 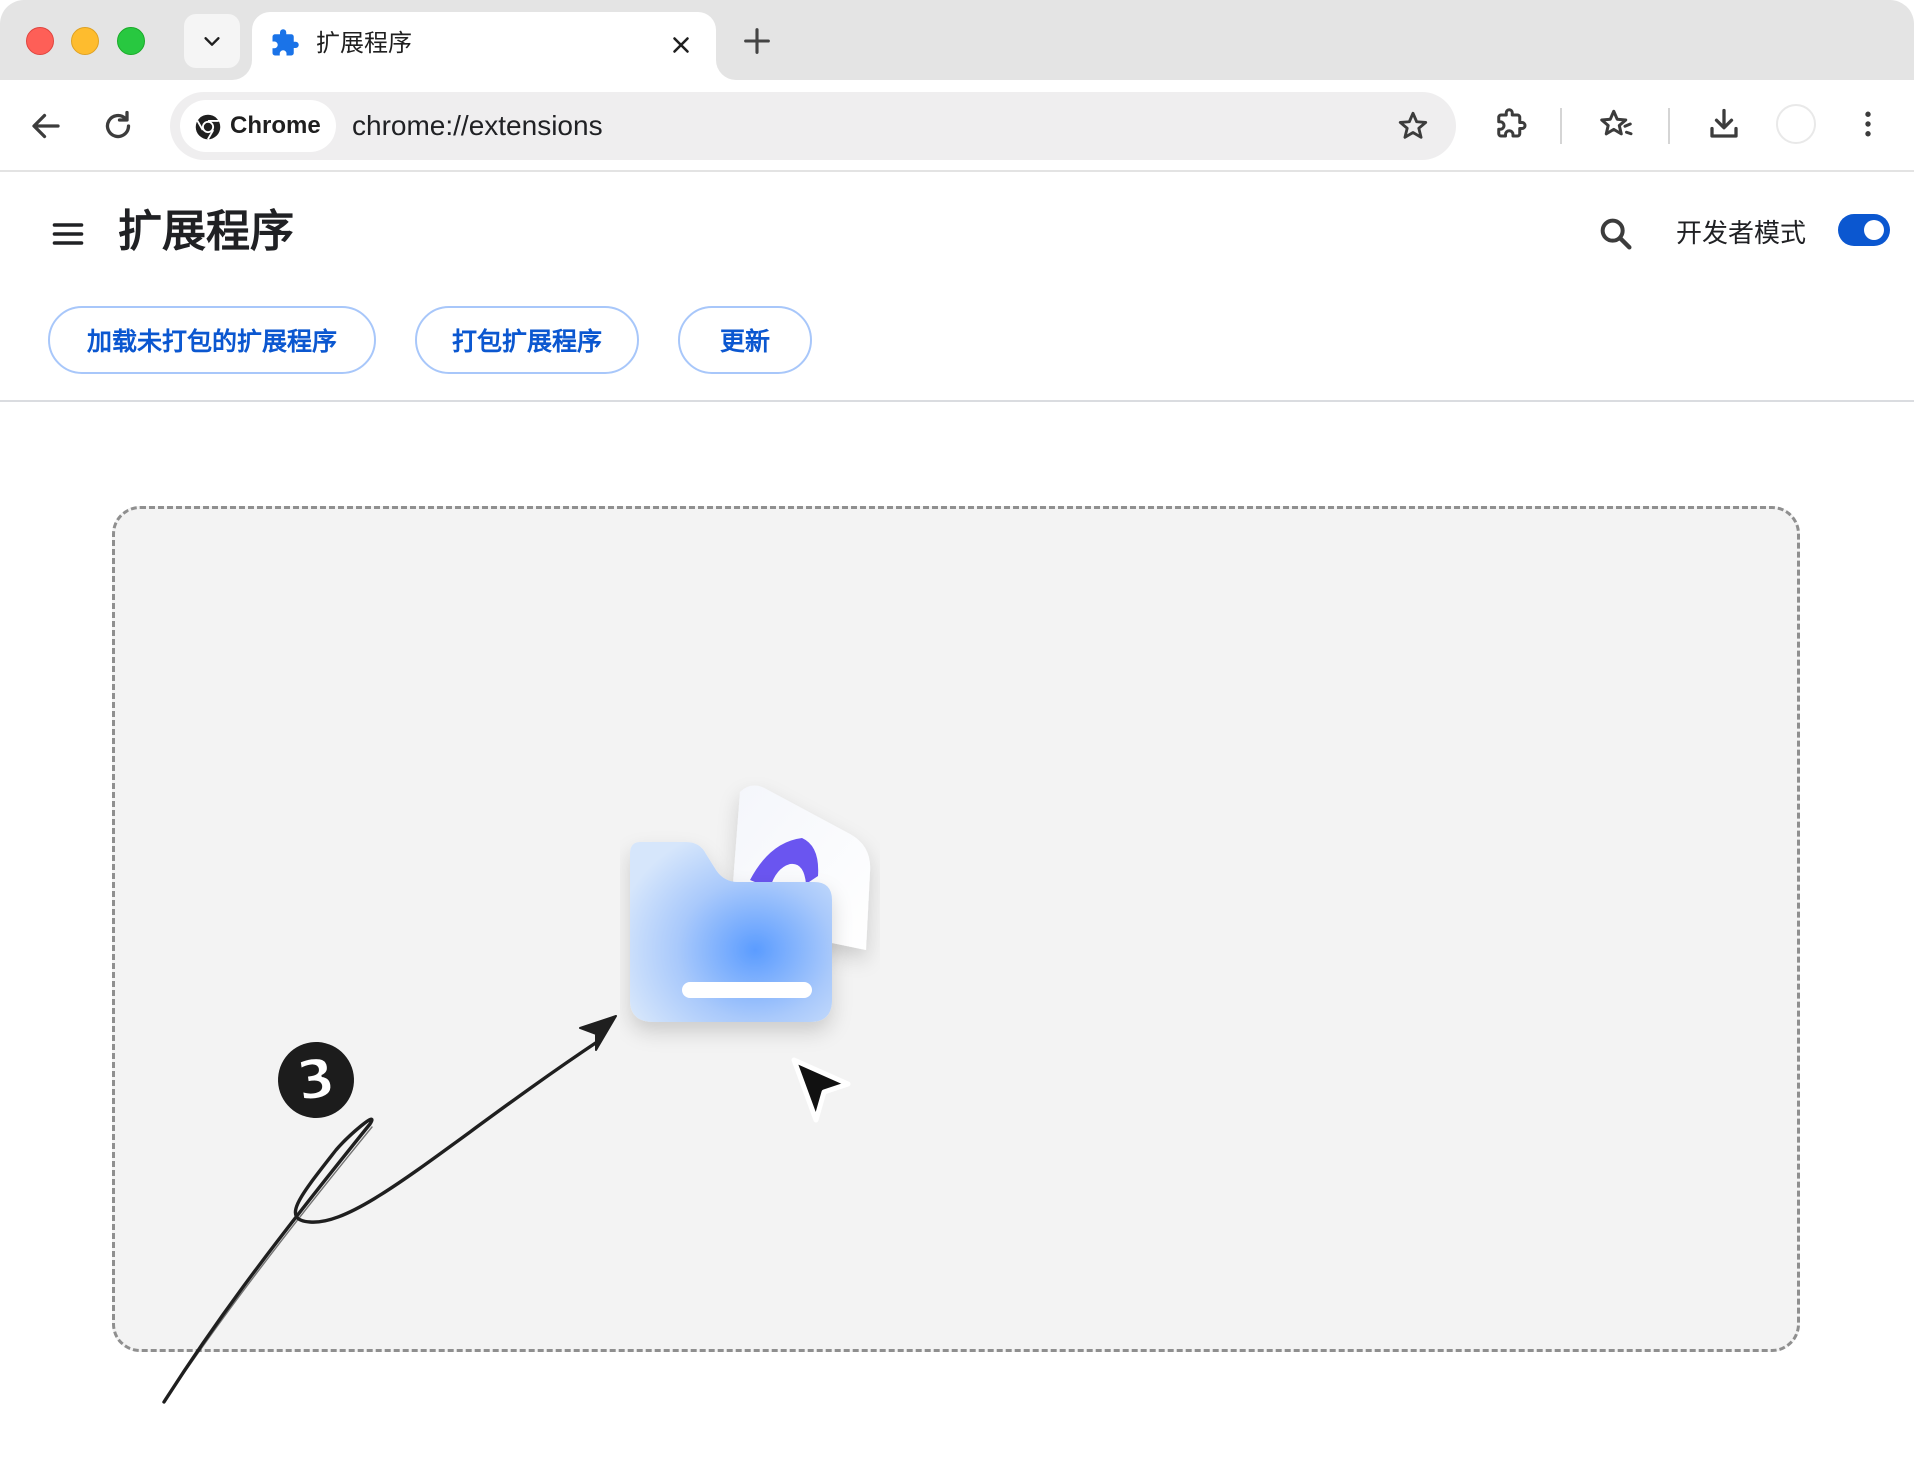 What do you see at coordinates (745, 340) in the screenshot?
I see `update-button: 更新` at bounding box center [745, 340].